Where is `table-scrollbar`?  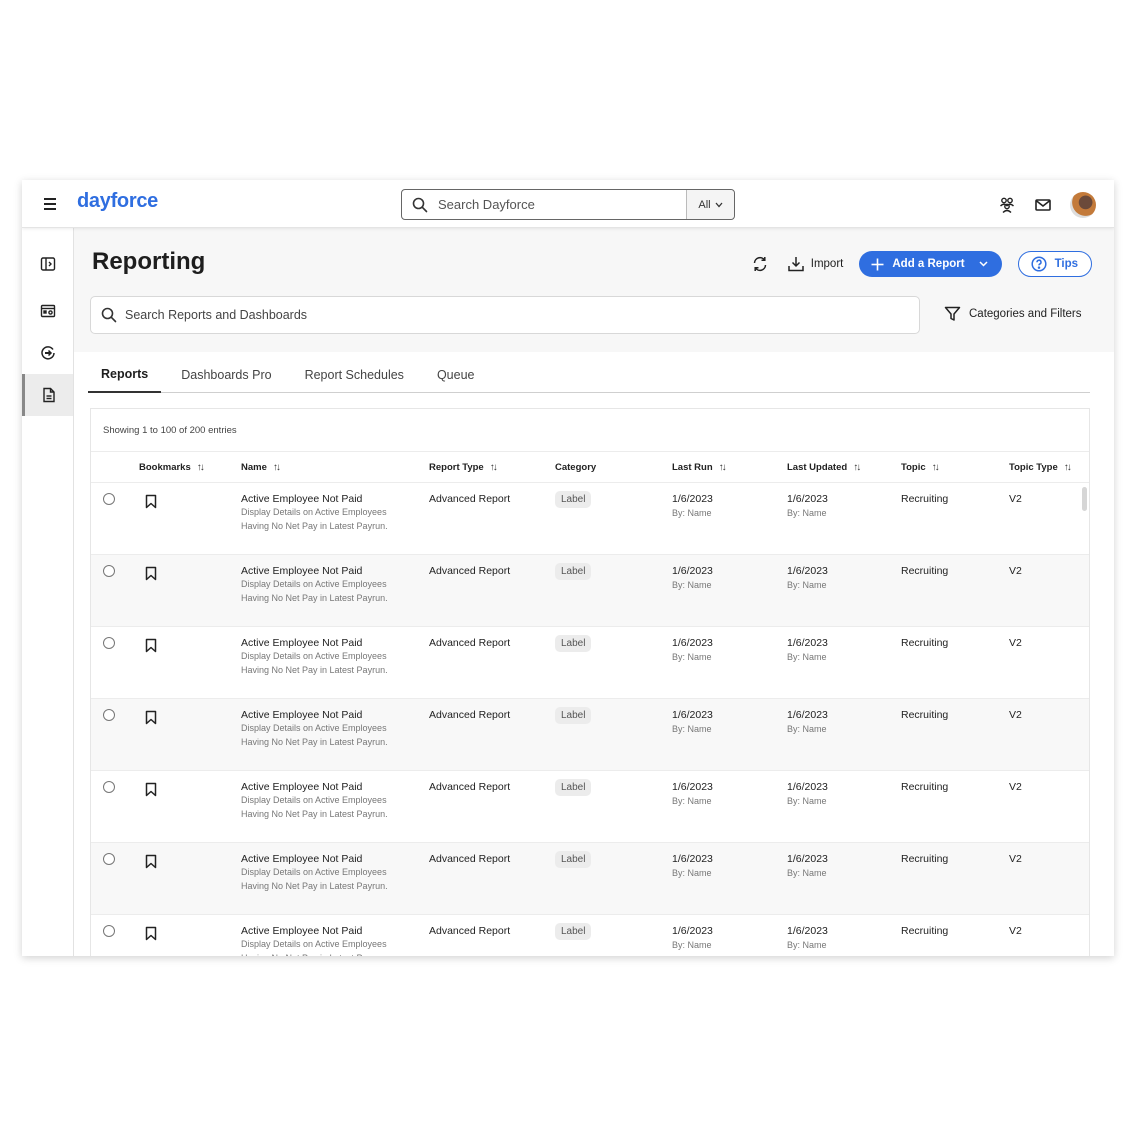 table-scrollbar is located at coordinates (1084, 499).